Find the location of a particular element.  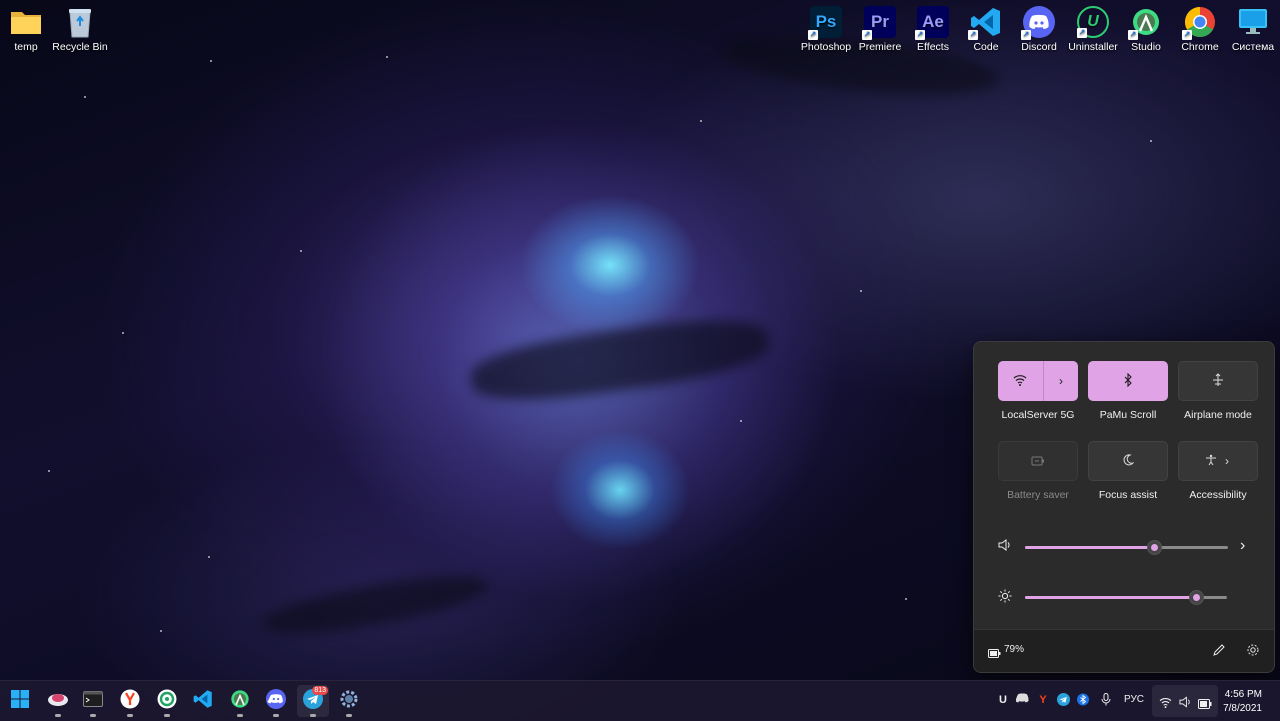

taskbar-telegram: 813 is located at coordinates (313, 701).